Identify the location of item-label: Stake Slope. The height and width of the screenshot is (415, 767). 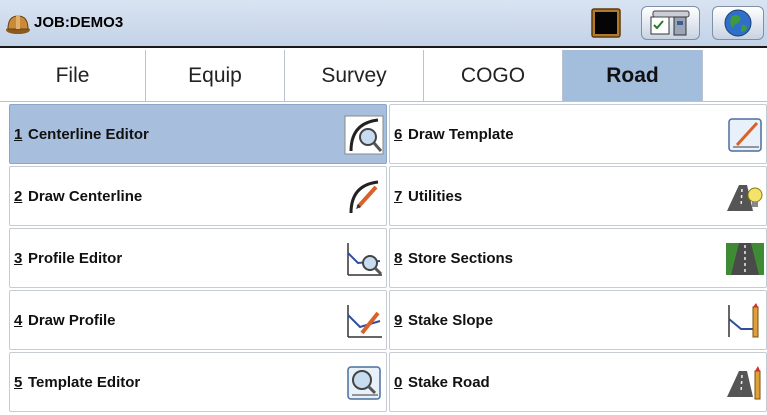
(451, 320).